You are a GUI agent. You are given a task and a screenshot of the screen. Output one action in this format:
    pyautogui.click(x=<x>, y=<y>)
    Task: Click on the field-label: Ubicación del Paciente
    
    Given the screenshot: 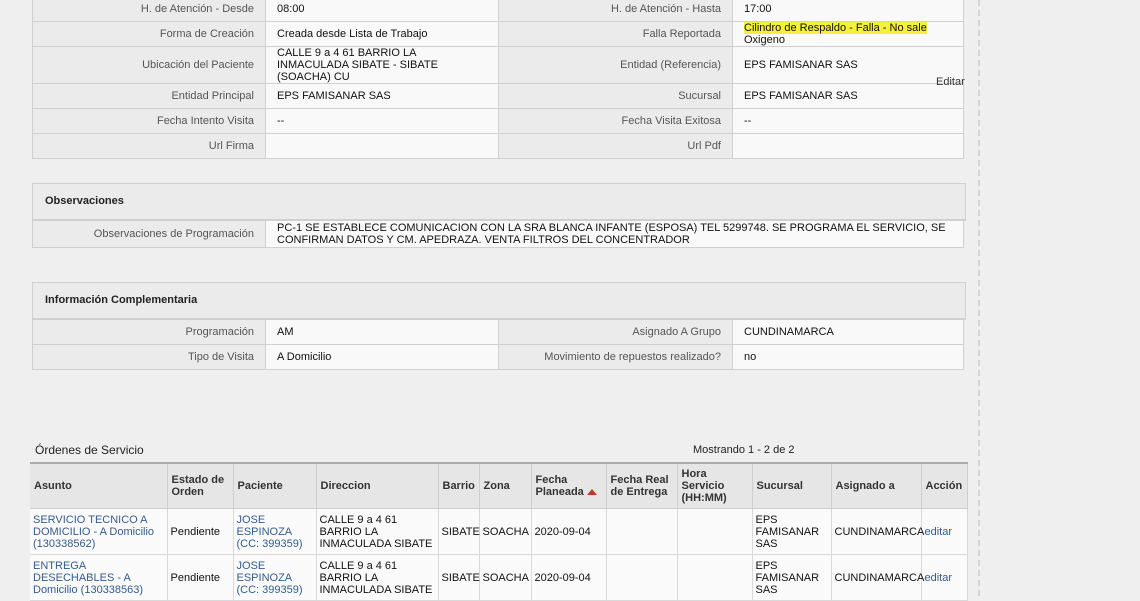 What is the action you would take?
    pyautogui.click(x=149, y=65)
    